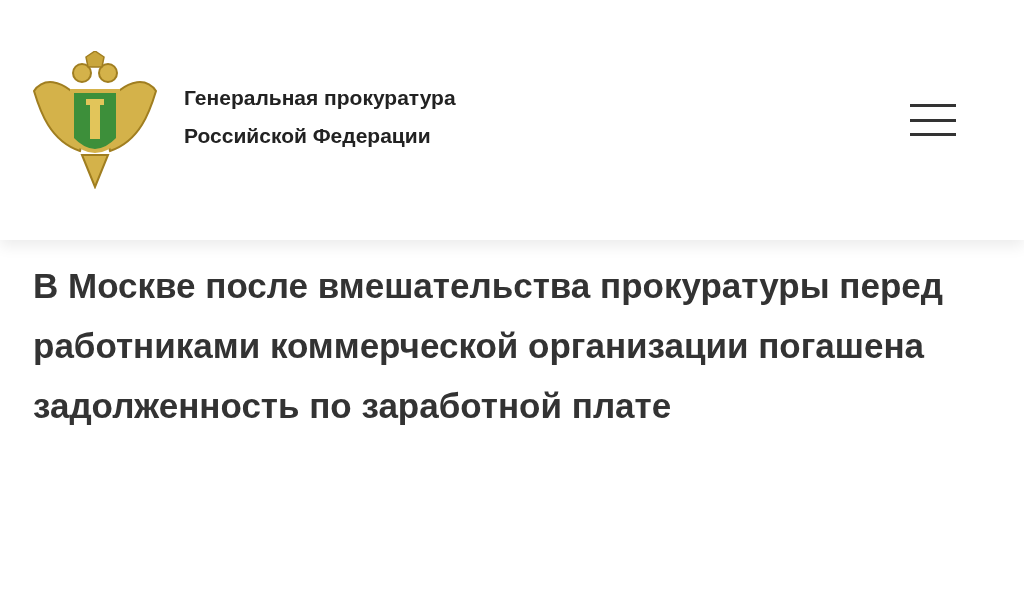  Describe the element at coordinates (320, 98) in the screenshot. I see `site-title: Генеральная прокуратура` at that location.